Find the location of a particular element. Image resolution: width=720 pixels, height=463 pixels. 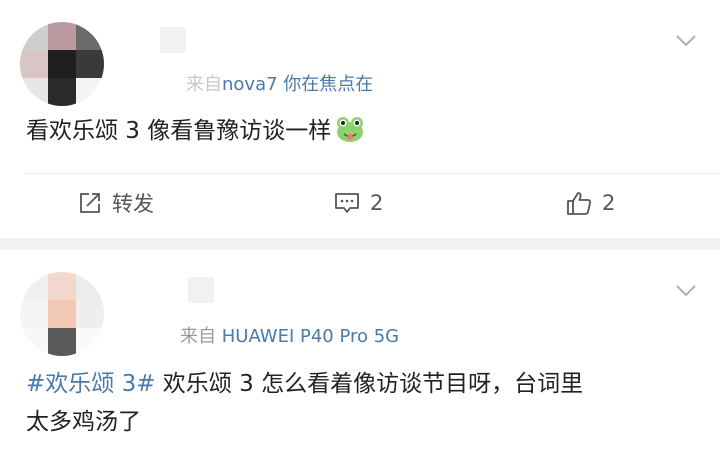

divider is located at coordinates (373, 173).